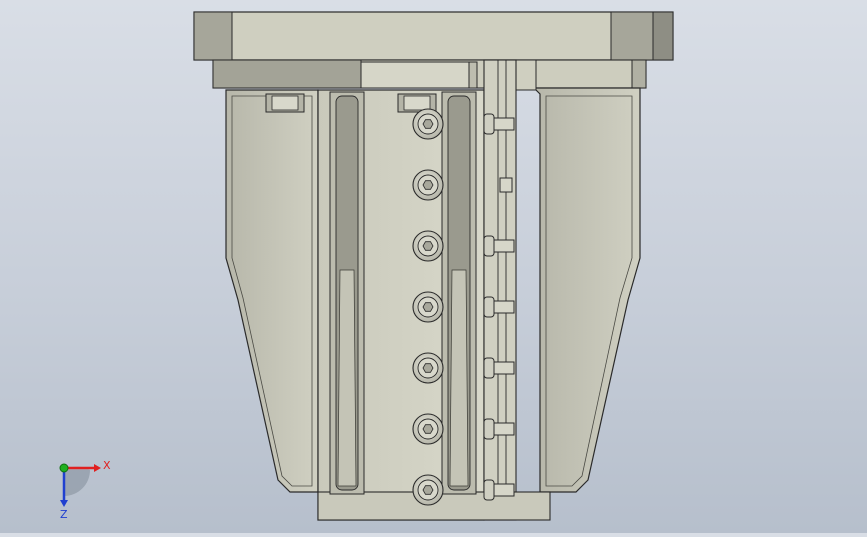 The width and height of the screenshot is (867, 537). Describe the element at coordinates (64, 514) in the screenshot. I see `z-axis-label: Z` at that location.